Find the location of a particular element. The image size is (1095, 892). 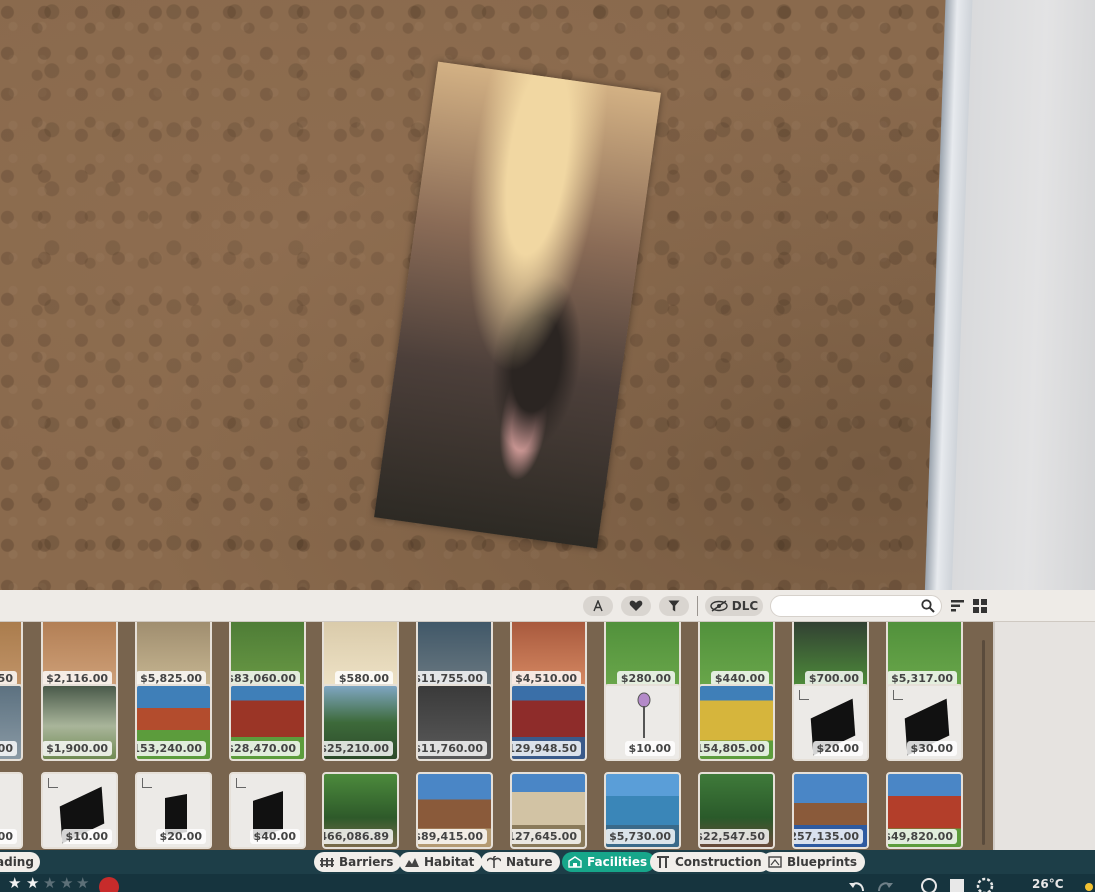

item-tile: $129,948.50 is located at coordinates (548, 722).